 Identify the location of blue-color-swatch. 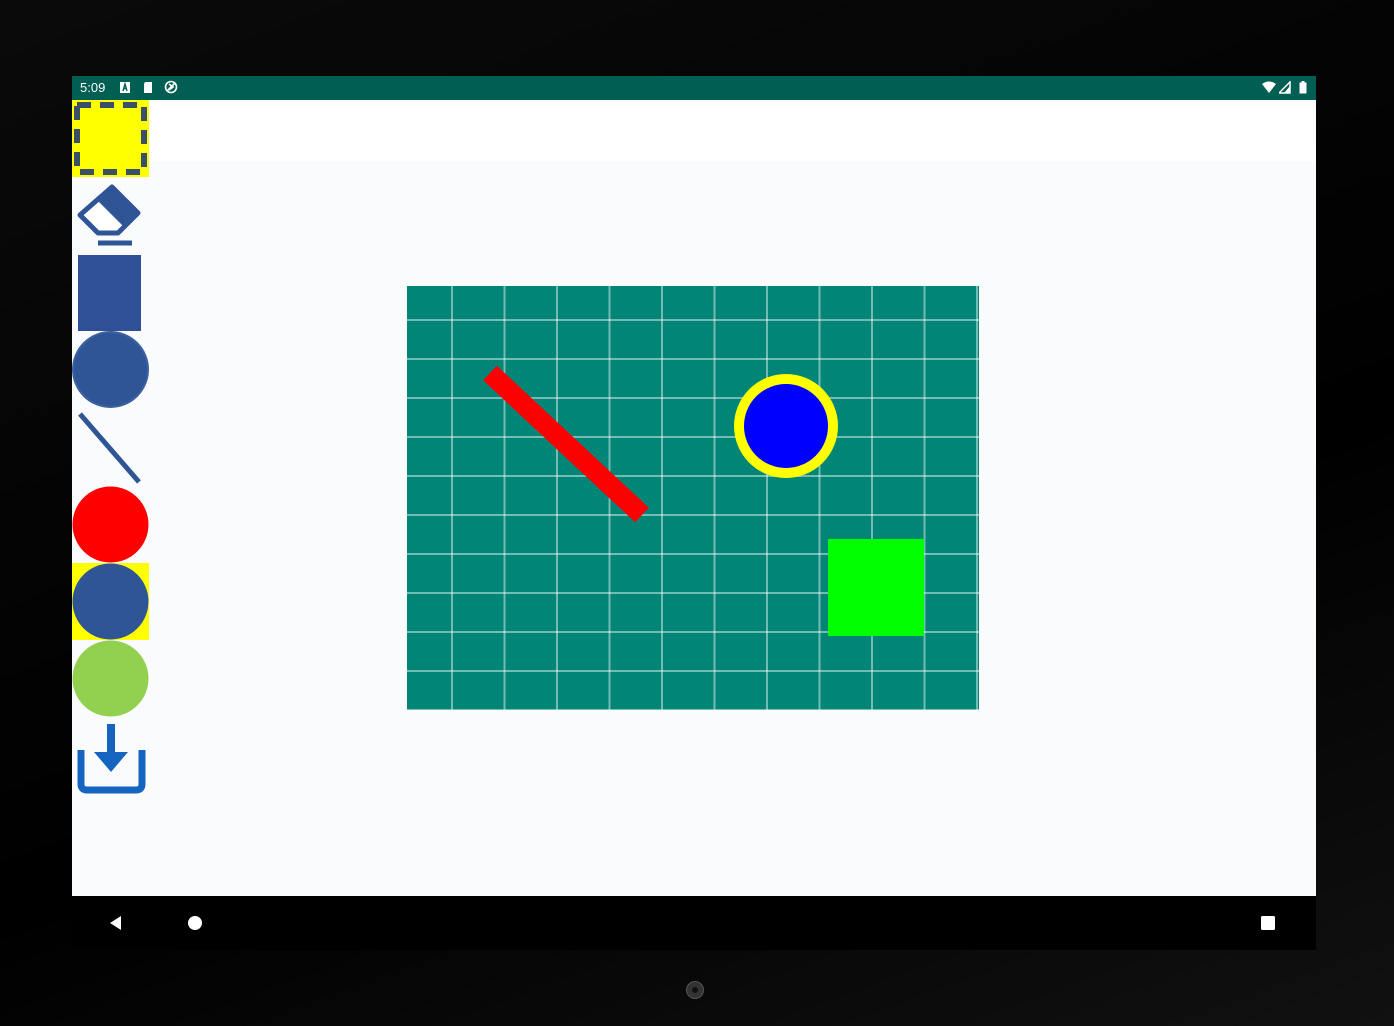
(110, 601).